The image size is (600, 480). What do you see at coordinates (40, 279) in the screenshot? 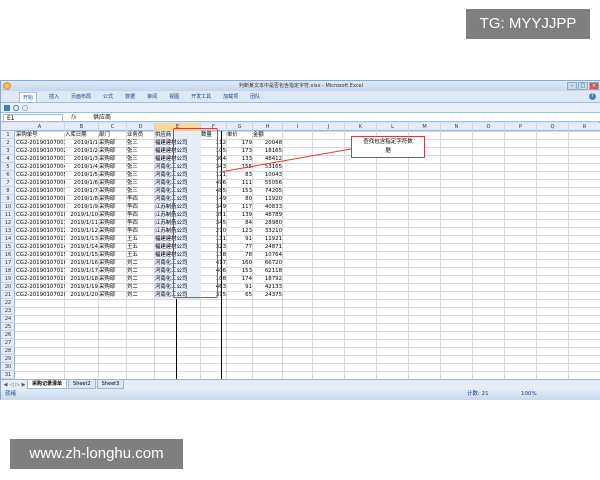
I see `table-cell: CG2-20190107018` at bounding box center [40, 279].